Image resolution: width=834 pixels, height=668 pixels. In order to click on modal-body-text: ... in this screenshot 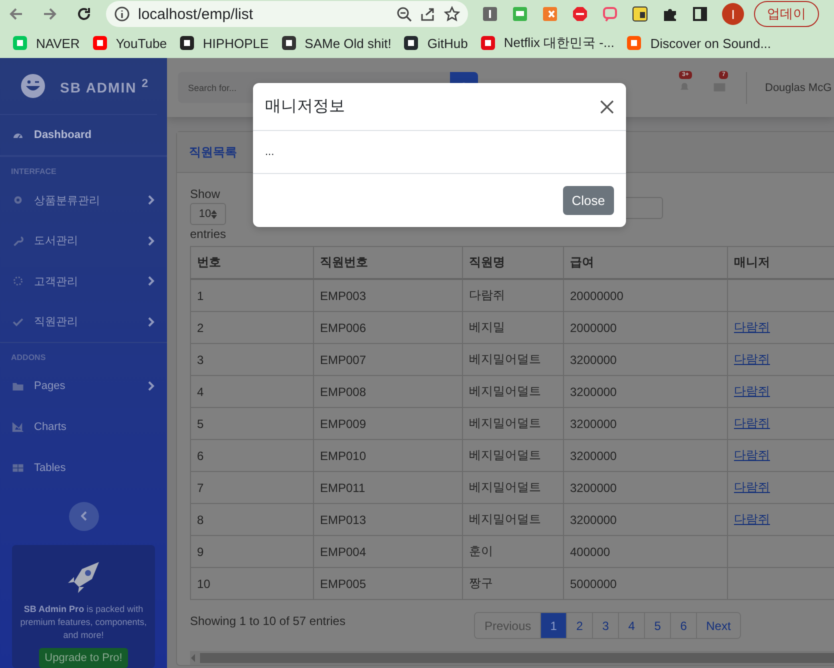, I will do `click(269, 152)`.